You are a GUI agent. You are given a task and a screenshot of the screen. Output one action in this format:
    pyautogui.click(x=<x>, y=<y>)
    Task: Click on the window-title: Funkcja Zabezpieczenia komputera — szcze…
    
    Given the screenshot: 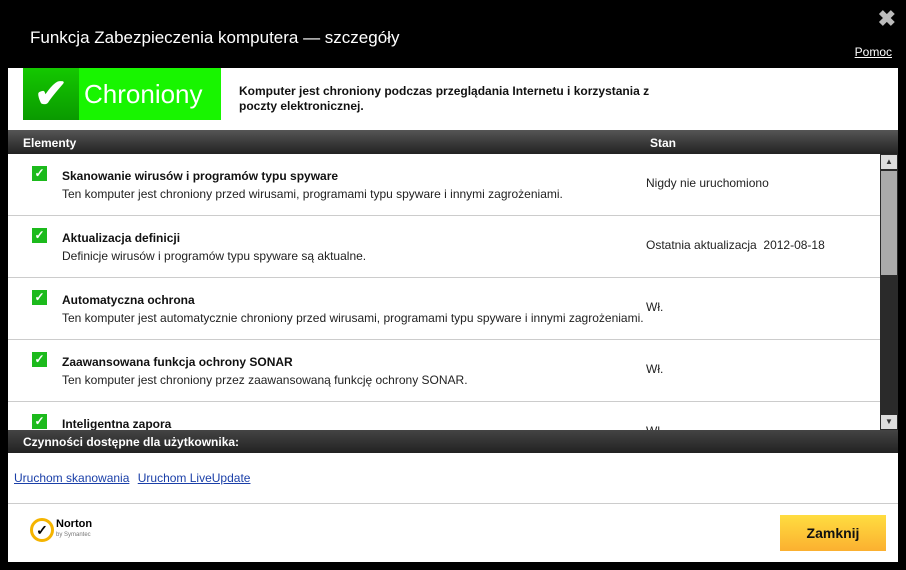 What is the action you would take?
    pyautogui.click(x=215, y=37)
    